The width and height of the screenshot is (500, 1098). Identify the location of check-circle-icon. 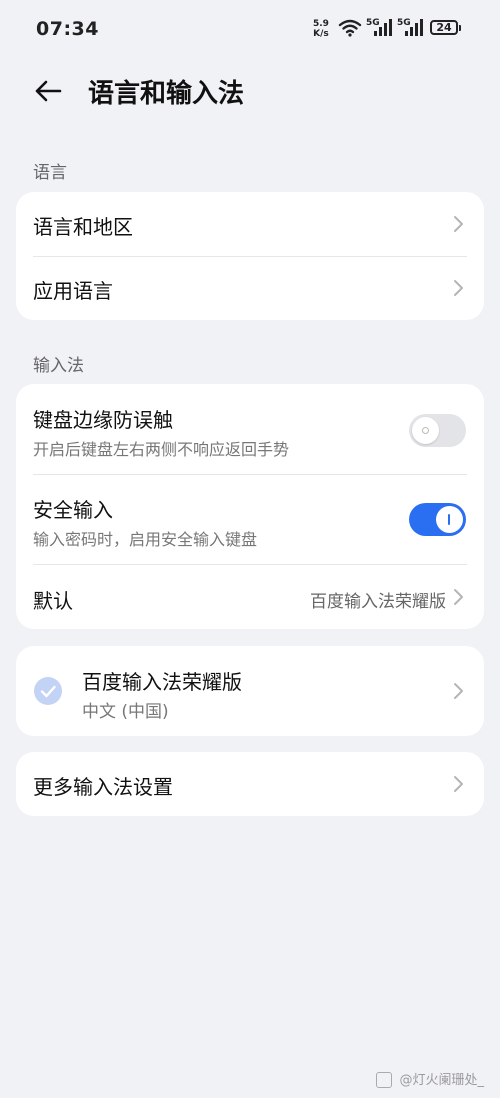
(48, 691).